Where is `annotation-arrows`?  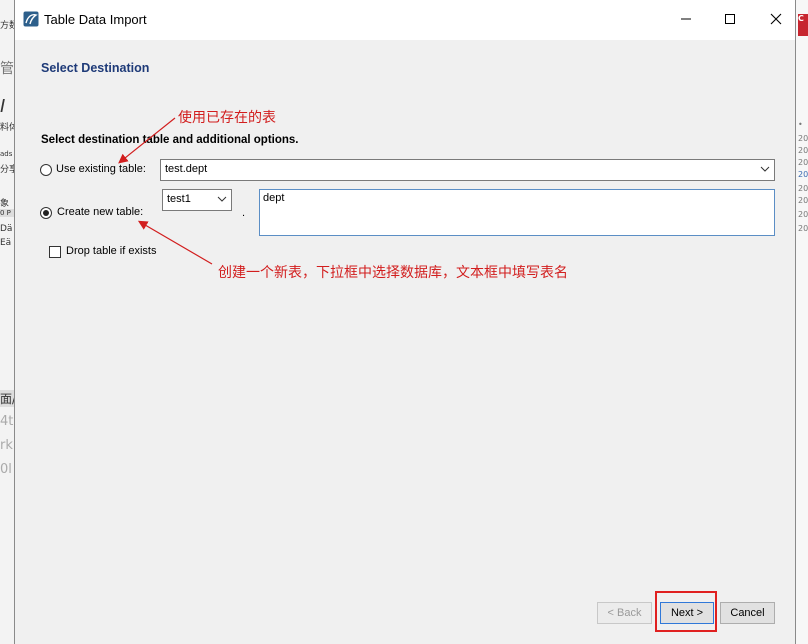 annotation-arrows is located at coordinates (165, 191).